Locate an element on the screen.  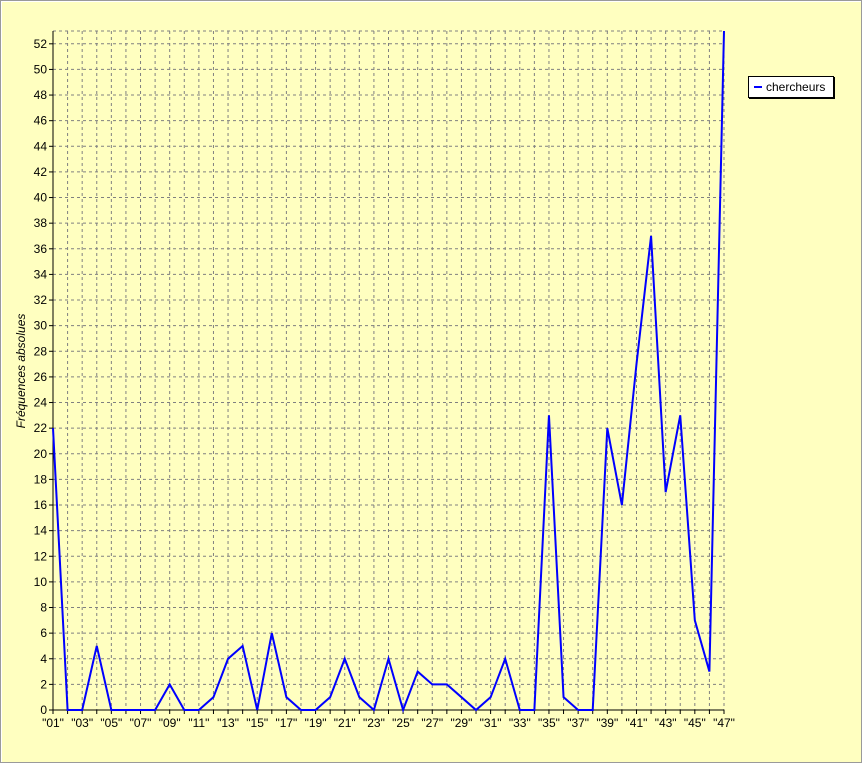
y-tick-label: 10 is located at coordinates (41, 582).